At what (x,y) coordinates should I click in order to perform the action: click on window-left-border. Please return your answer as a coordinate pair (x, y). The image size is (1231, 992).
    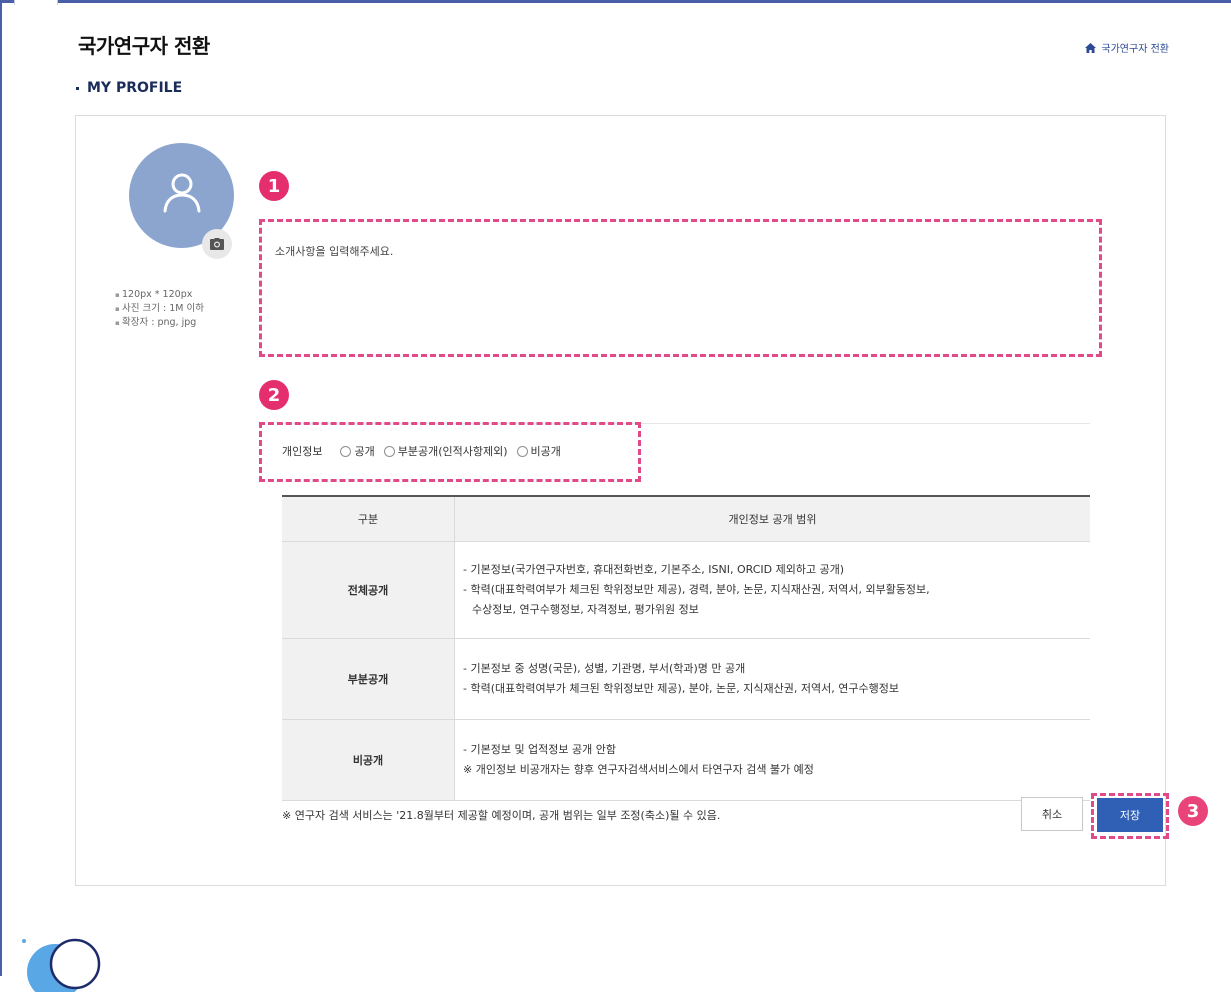
    Looking at the image, I should click on (1, 488).